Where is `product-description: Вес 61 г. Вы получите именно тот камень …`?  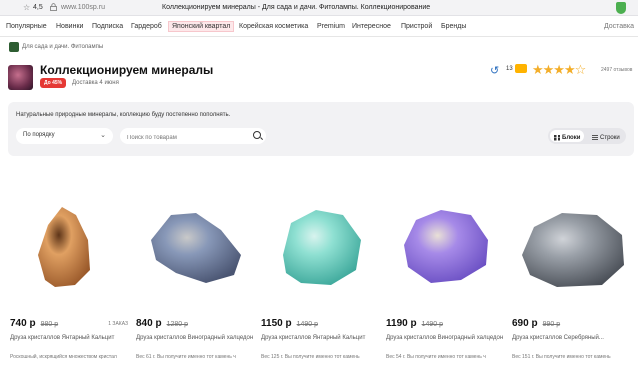
product-description: Вес 61 г. Вы получите именно тот камень … is located at coordinates (186, 357).